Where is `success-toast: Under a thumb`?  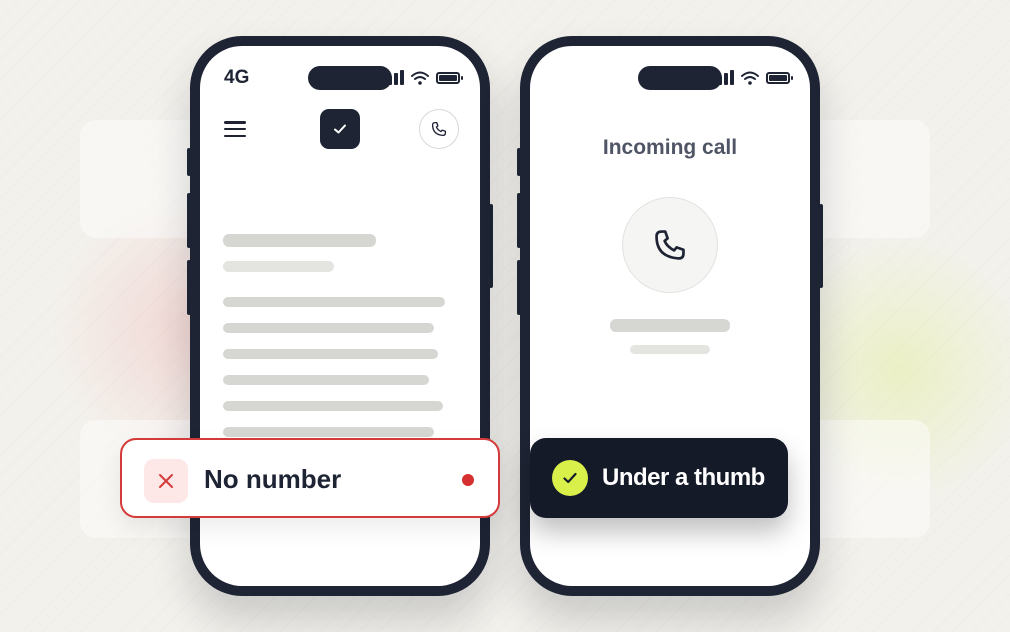 success-toast: Under a thumb is located at coordinates (659, 478).